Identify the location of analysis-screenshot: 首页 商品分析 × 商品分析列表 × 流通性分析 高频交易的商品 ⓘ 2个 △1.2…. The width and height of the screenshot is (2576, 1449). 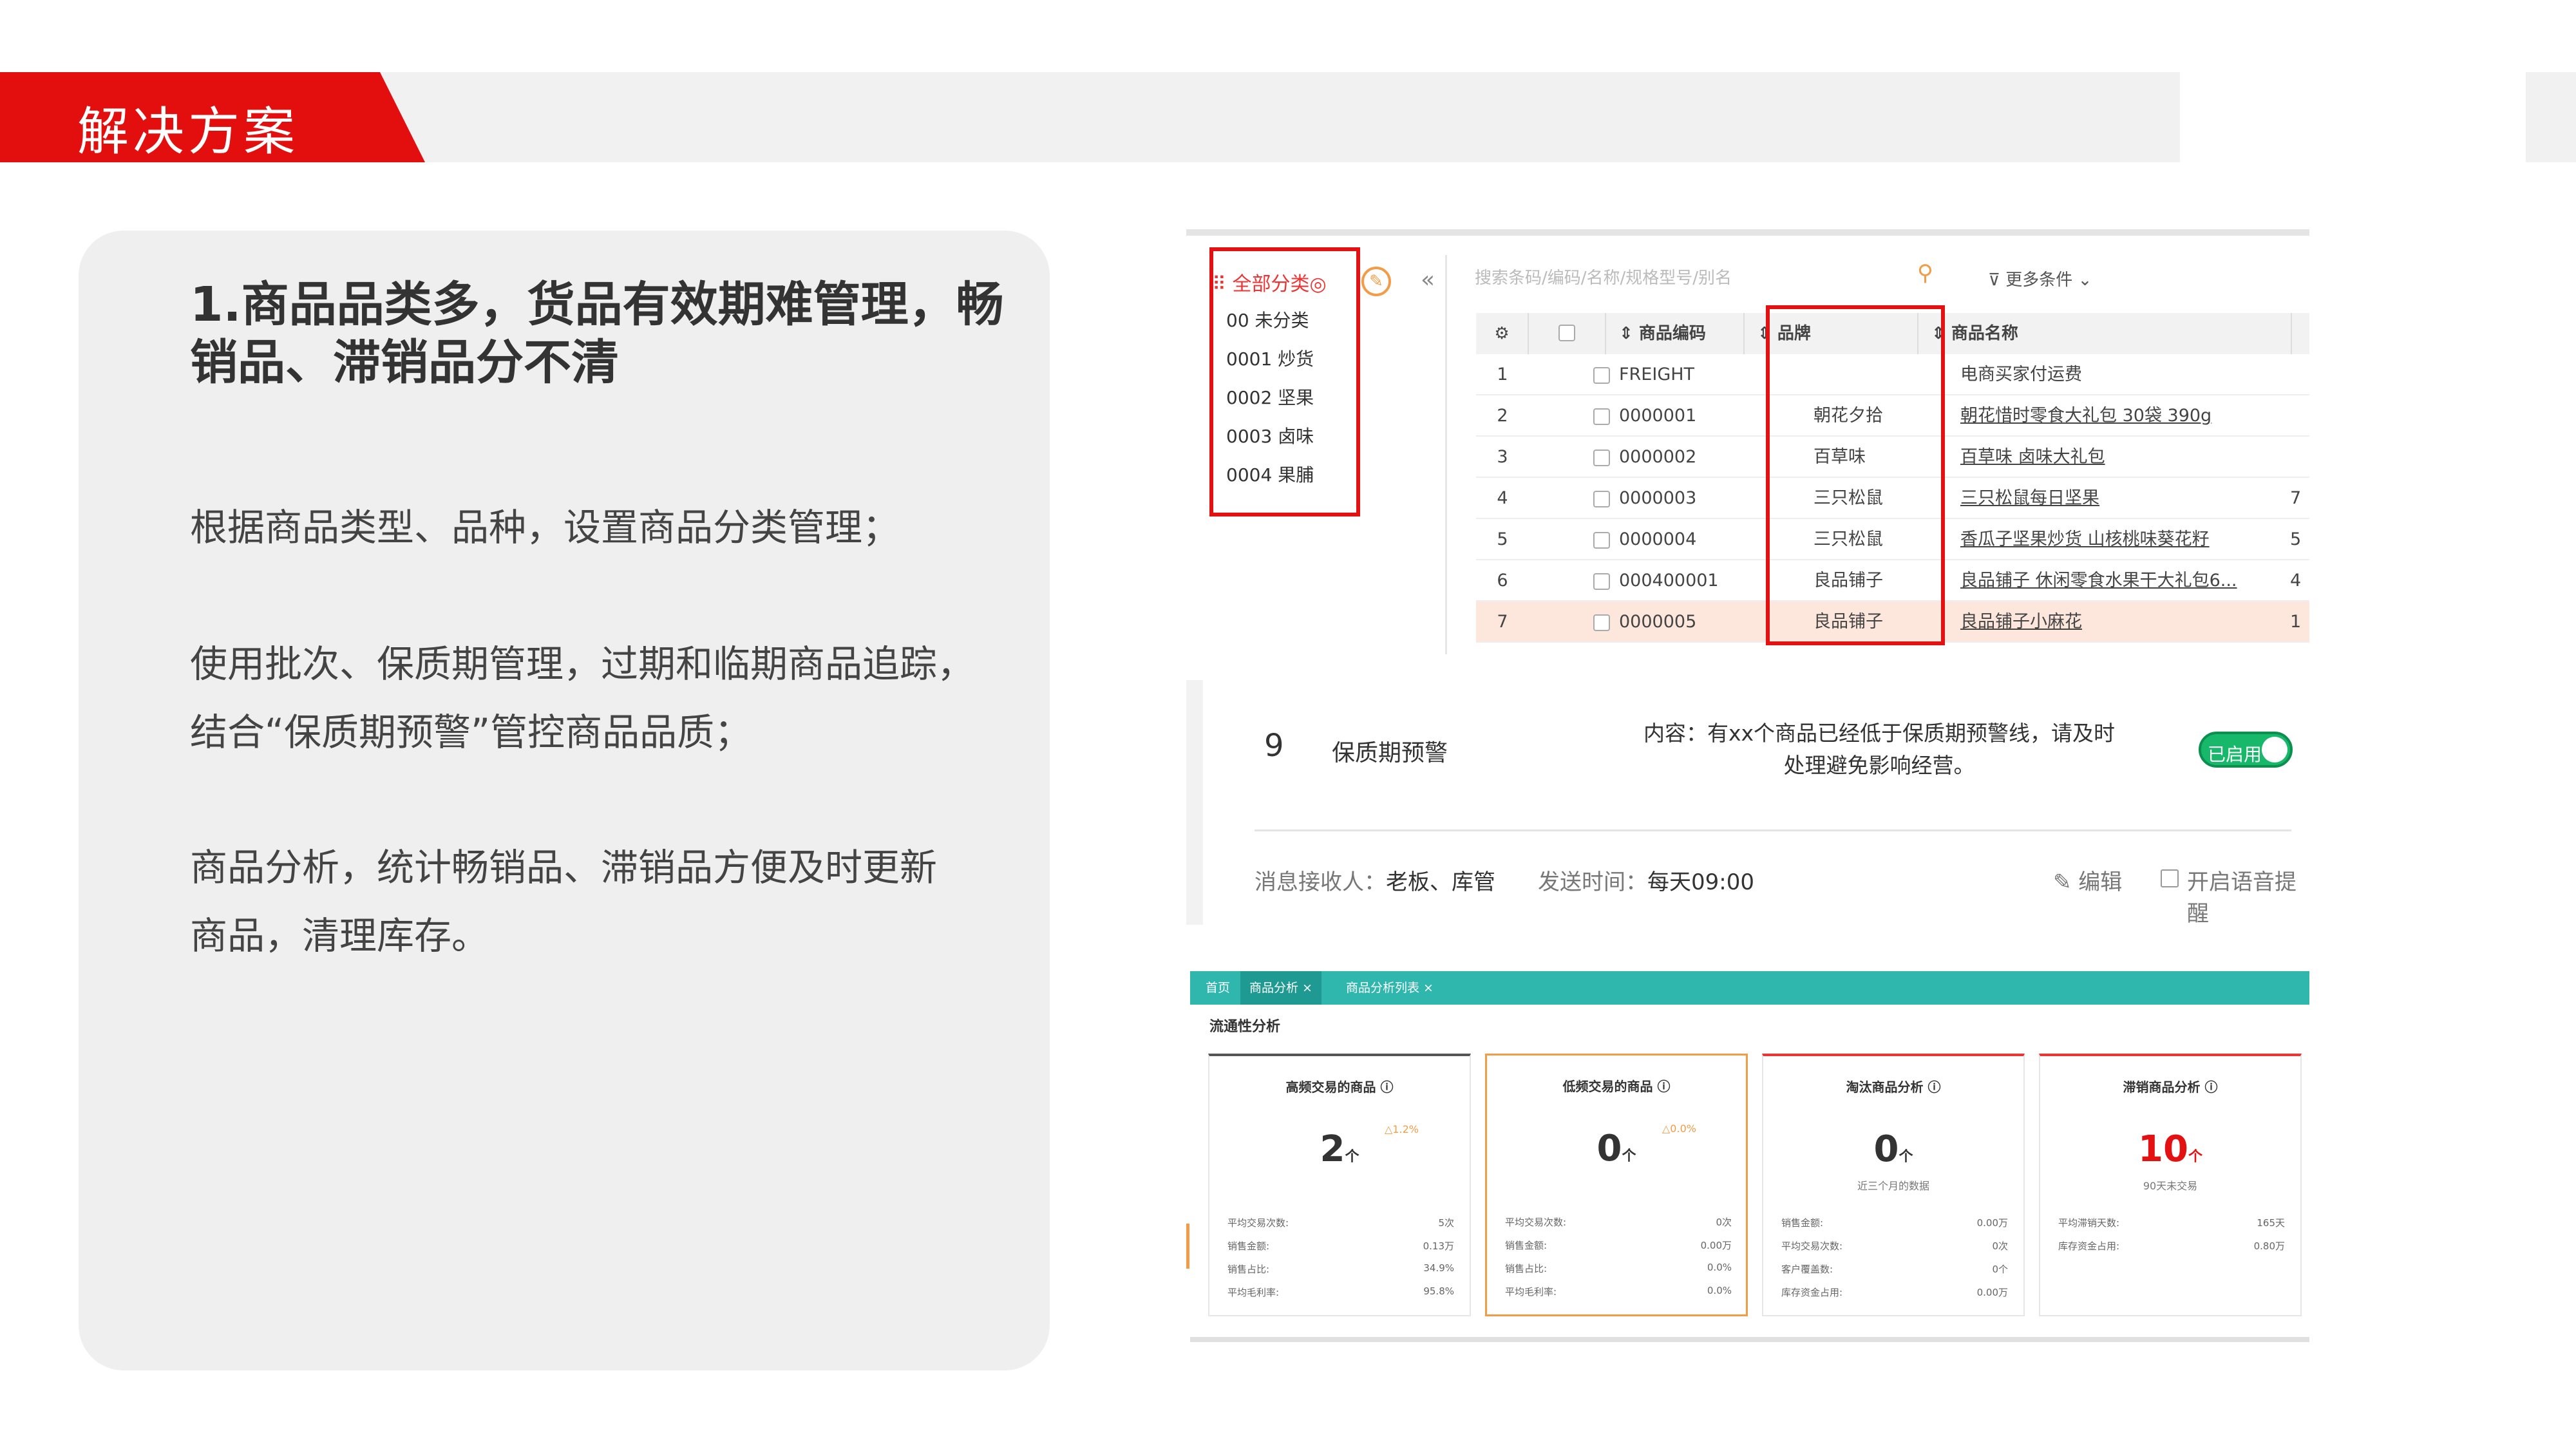
(1750, 1157).